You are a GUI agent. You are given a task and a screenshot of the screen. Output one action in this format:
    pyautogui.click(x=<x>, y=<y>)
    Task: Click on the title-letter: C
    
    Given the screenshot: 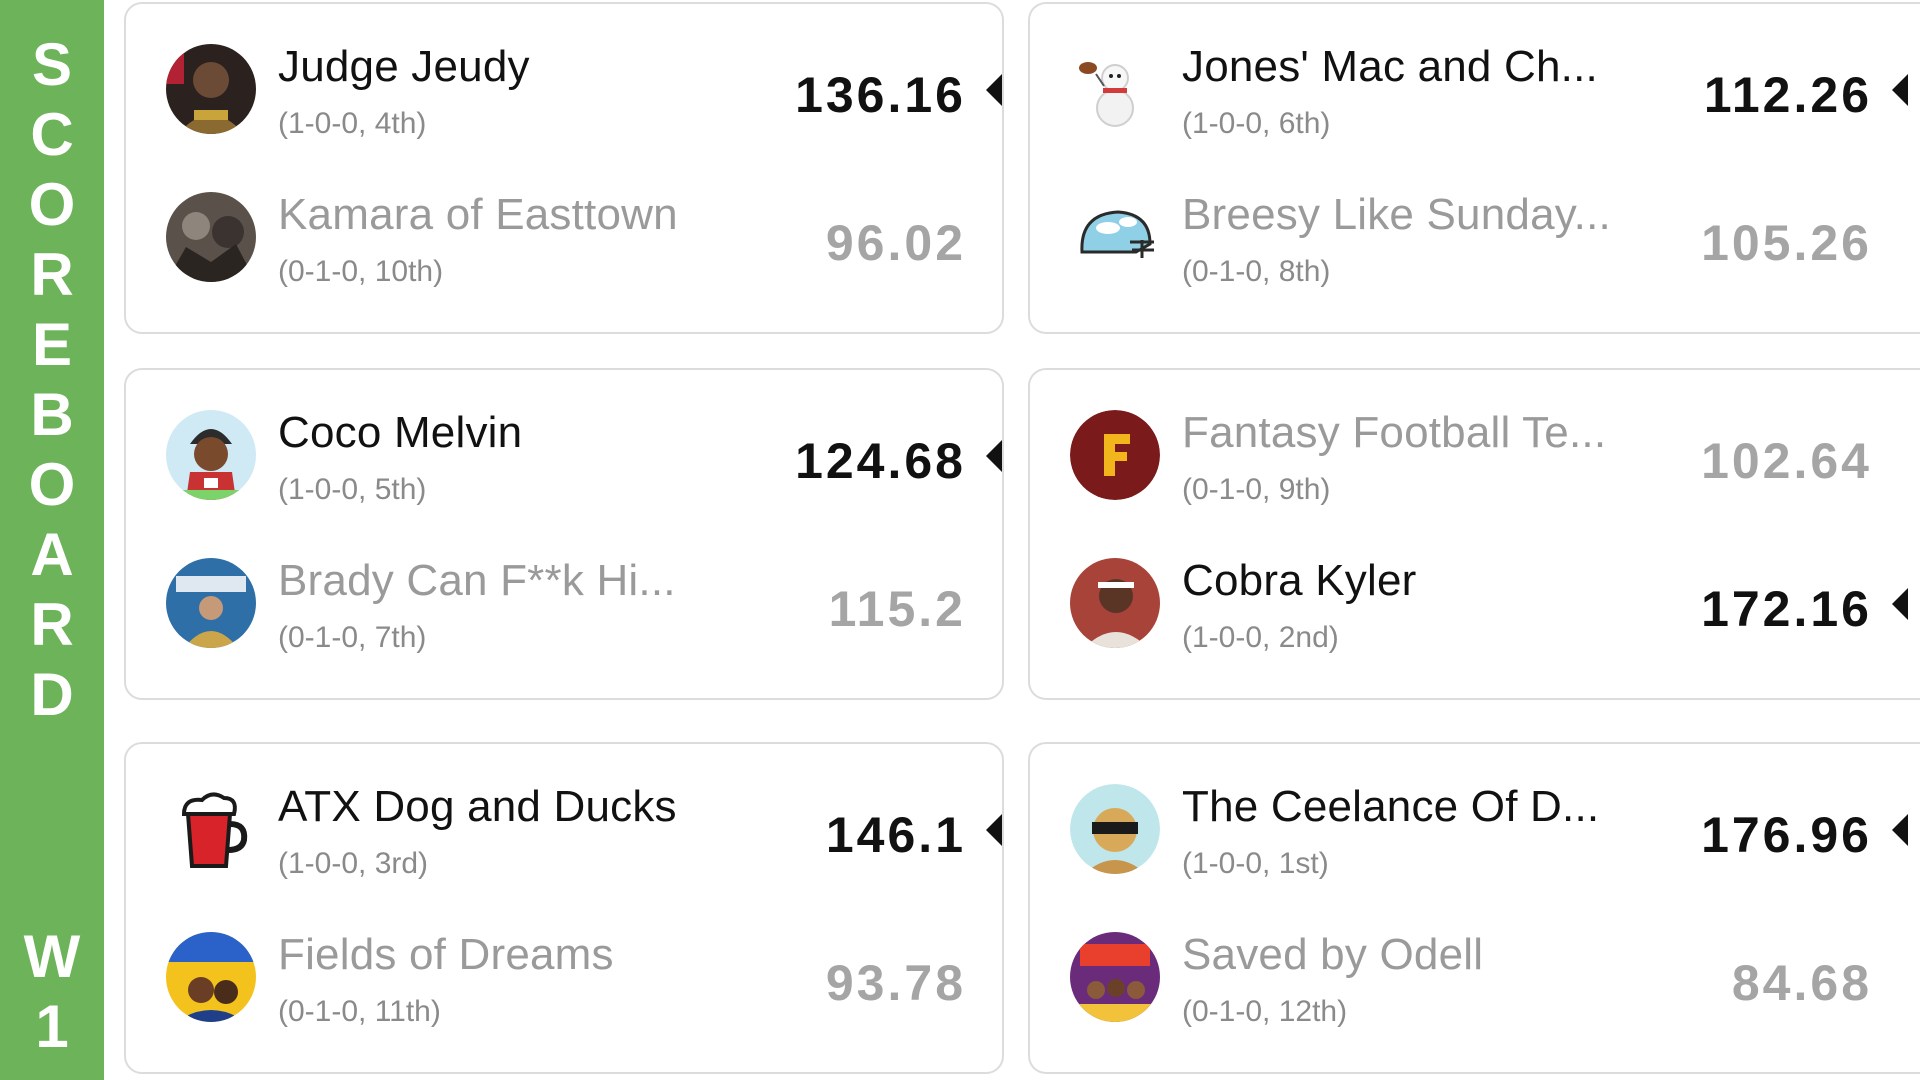 What is the action you would take?
    pyautogui.click(x=52, y=134)
    